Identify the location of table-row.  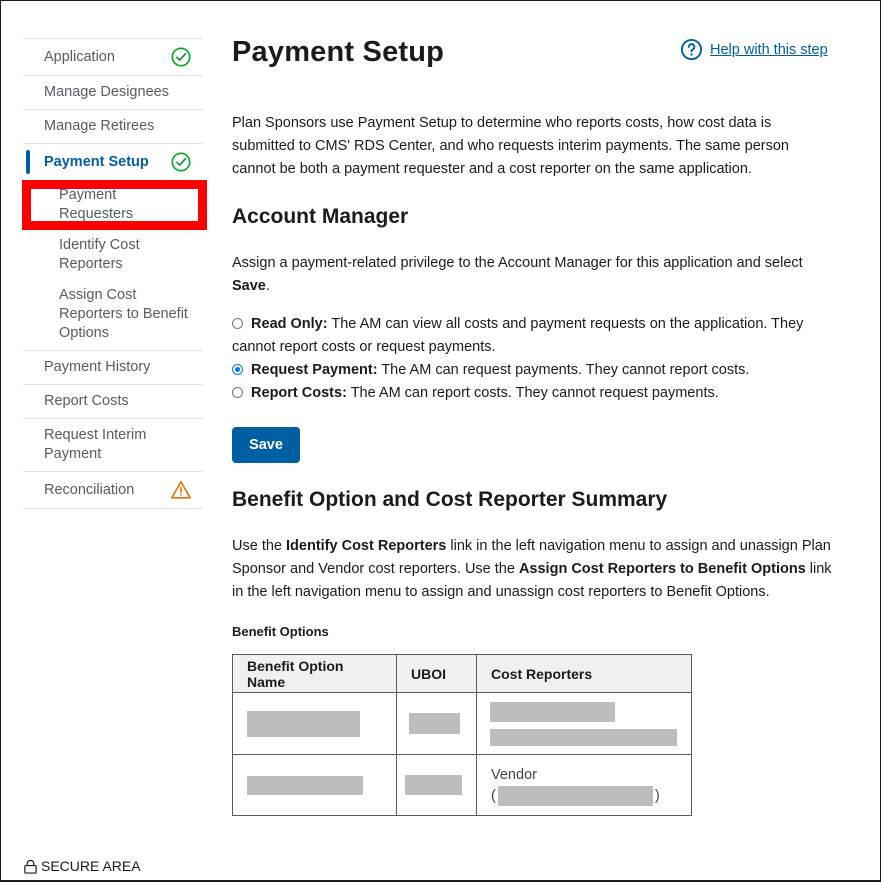
(462, 723).